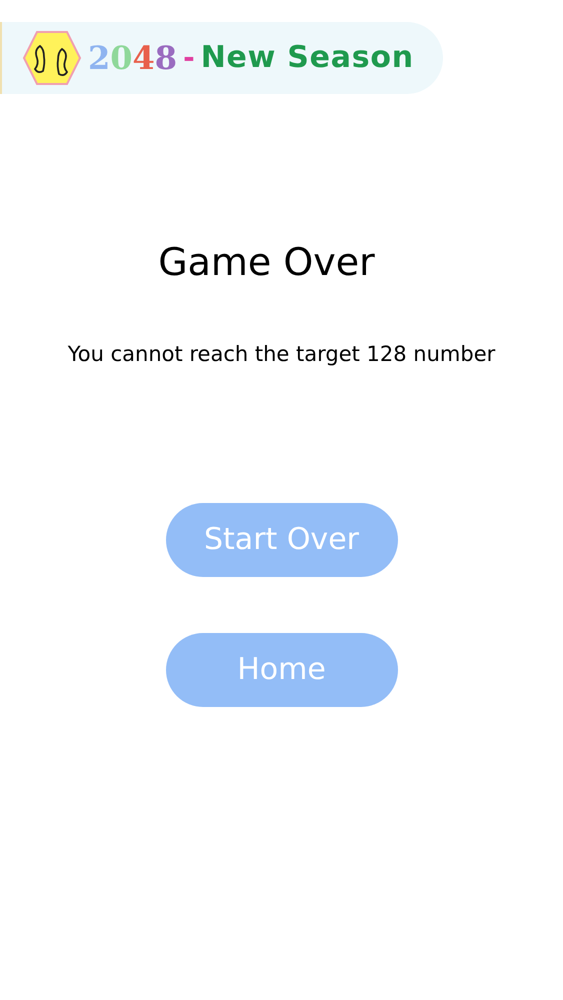 This screenshot has width=563, height=1000. Describe the element at coordinates (52, 58) in the screenshot. I see `footprints-icon` at that location.